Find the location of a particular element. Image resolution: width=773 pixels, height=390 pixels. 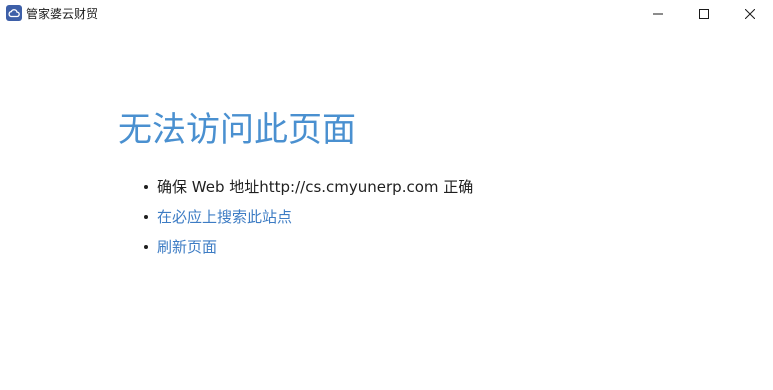

error-heading: 无法访问此页面 is located at coordinates (237, 130).